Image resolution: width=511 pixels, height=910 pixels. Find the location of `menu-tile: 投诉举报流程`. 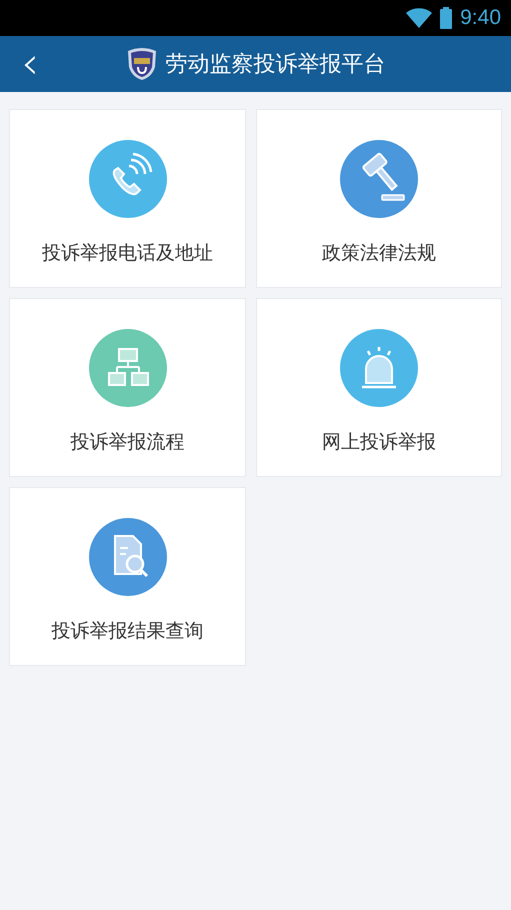

menu-tile: 投诉举报流程 is located at coordinates (127, 387).